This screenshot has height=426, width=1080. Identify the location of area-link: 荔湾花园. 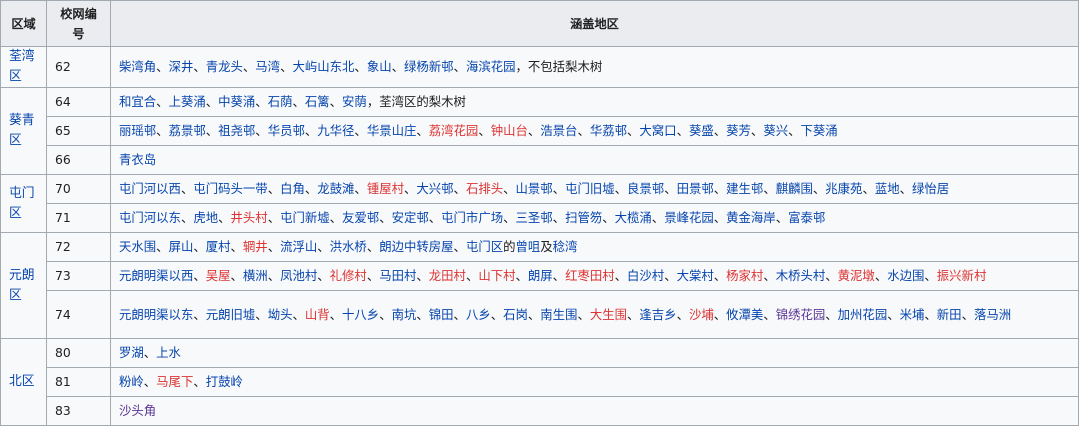
(454, 130).